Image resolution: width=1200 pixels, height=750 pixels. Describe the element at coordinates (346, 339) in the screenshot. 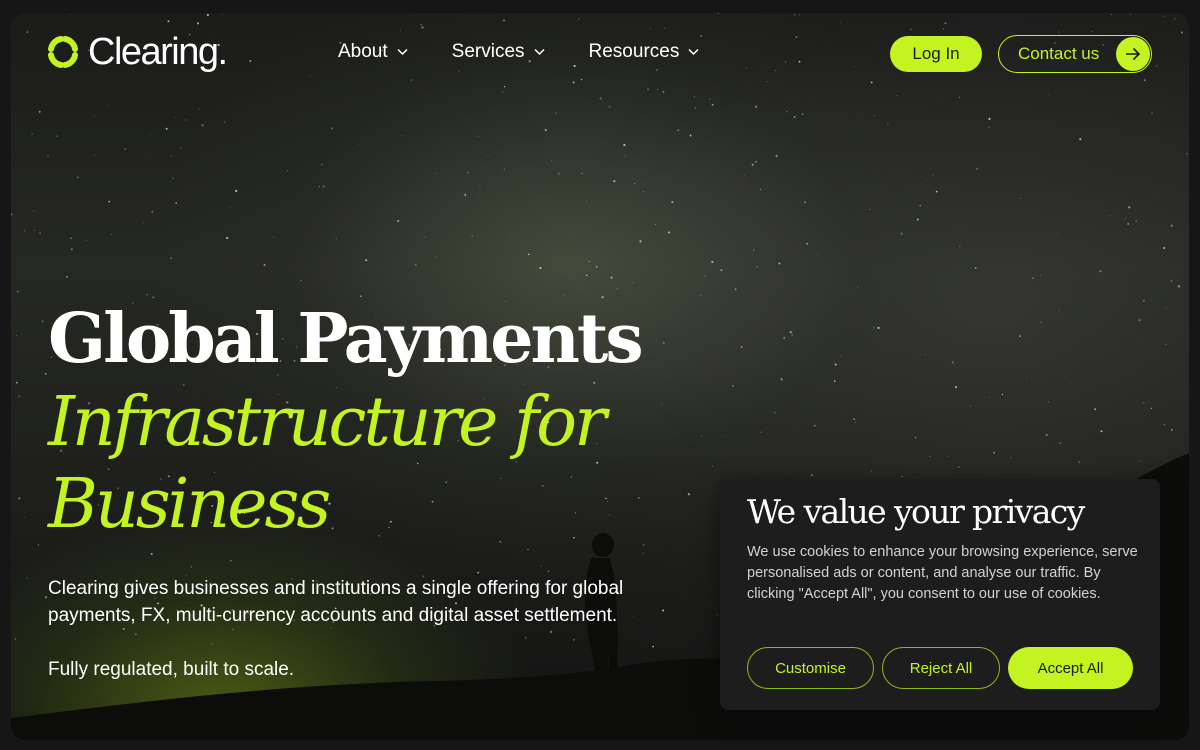

I see `hero-title: Global Payments` at that location.